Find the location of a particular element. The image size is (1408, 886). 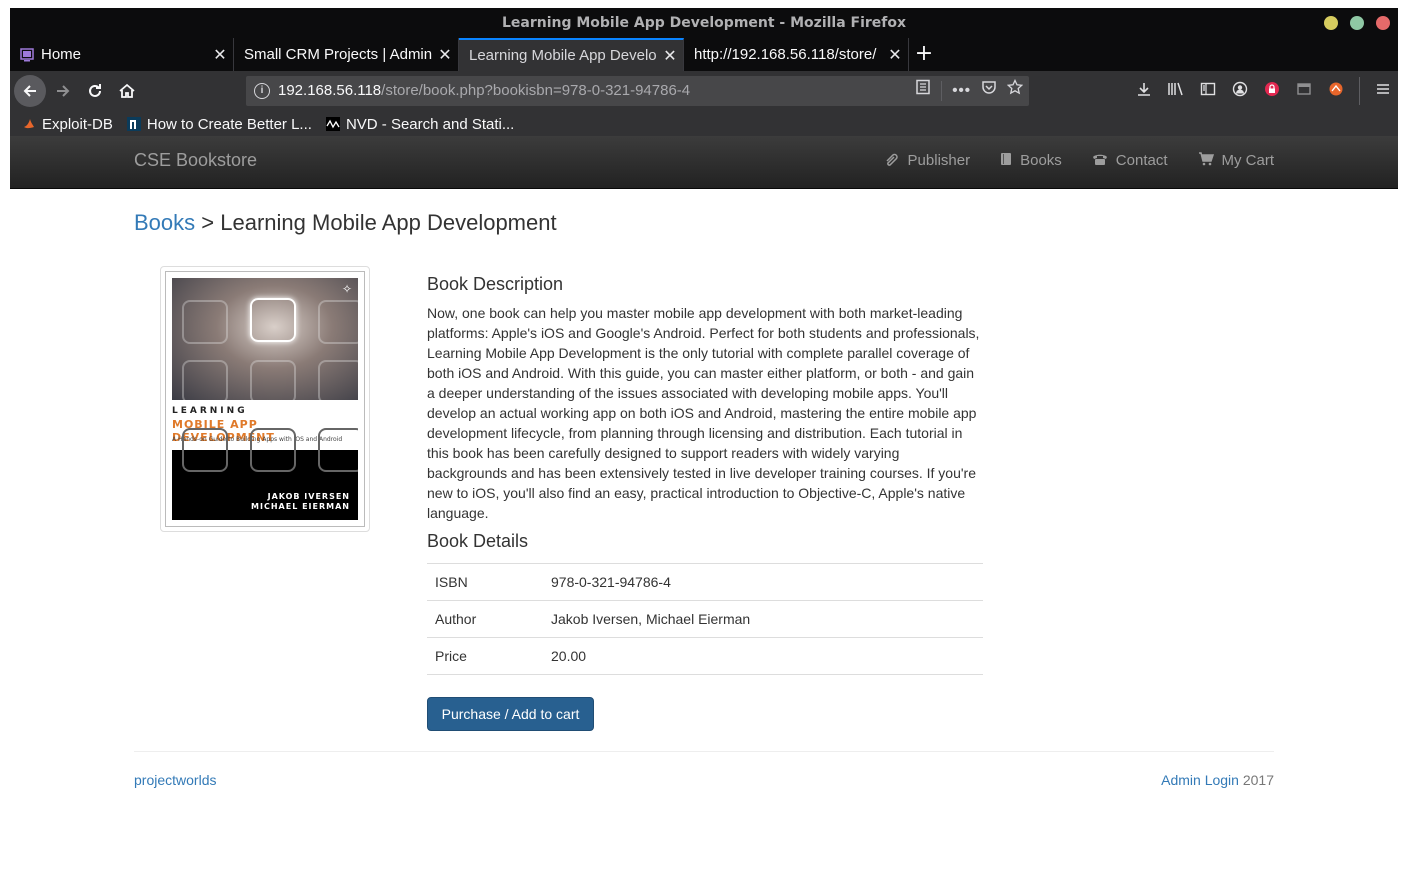

extension-icon is located at coordinates (1336, 91).